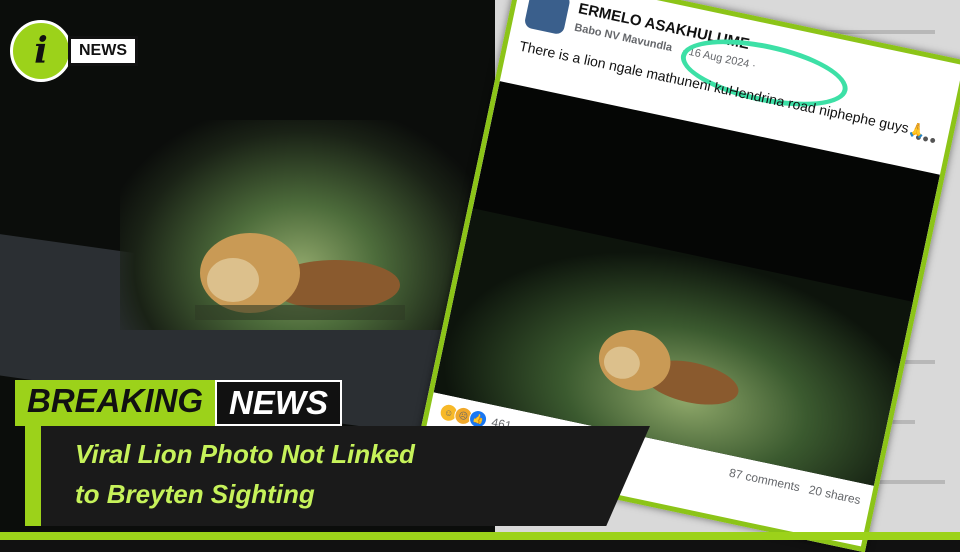  What do you see at coordinates (480, 536) in the screenshot?
I see `bottom-accent-line` at bounding box center [480, 536].